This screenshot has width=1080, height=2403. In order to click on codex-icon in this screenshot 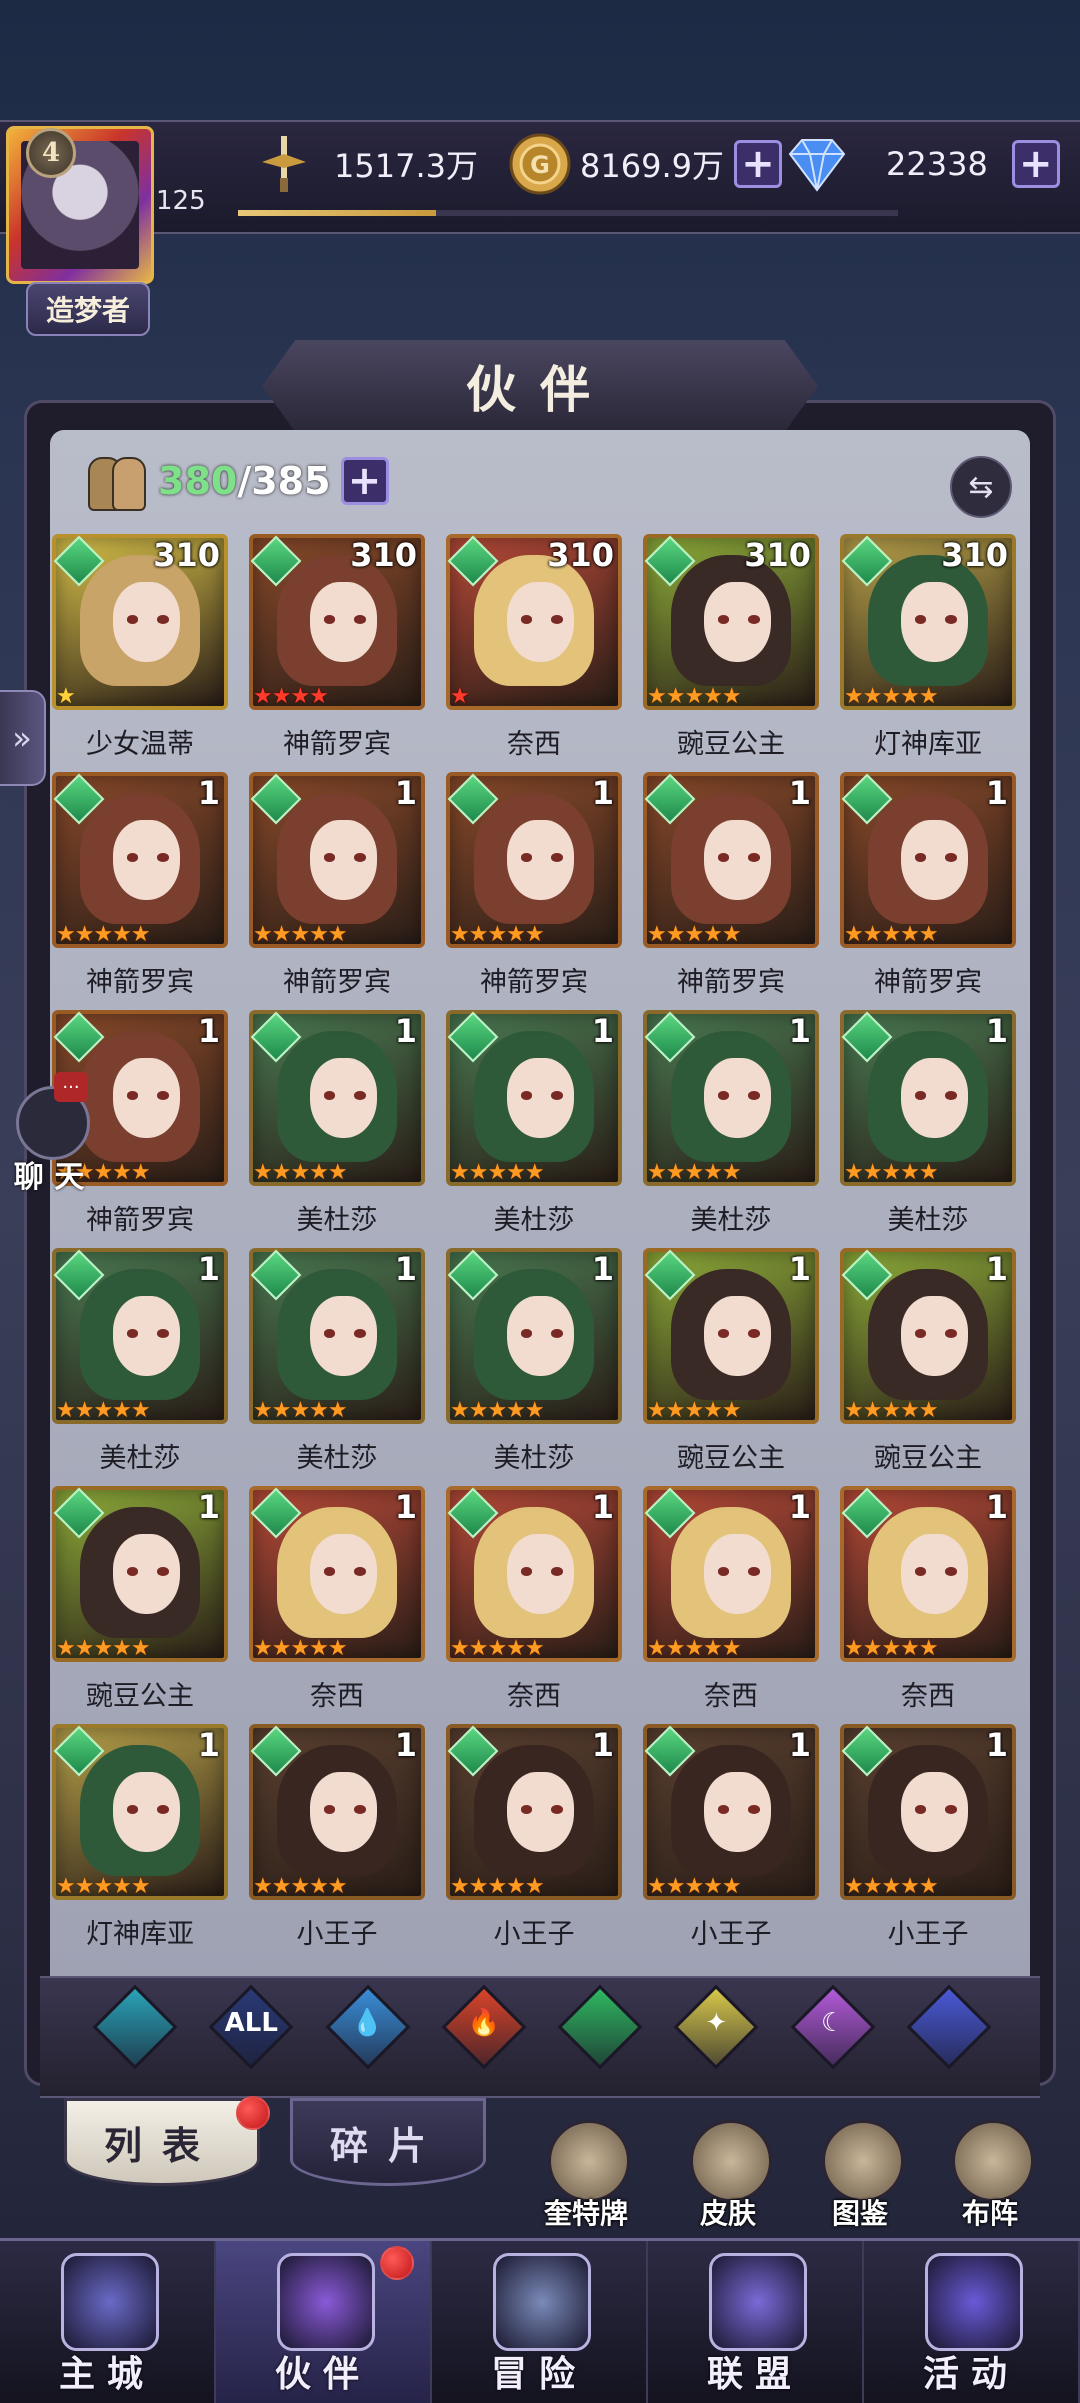, I will do `click(863, 2161)`.